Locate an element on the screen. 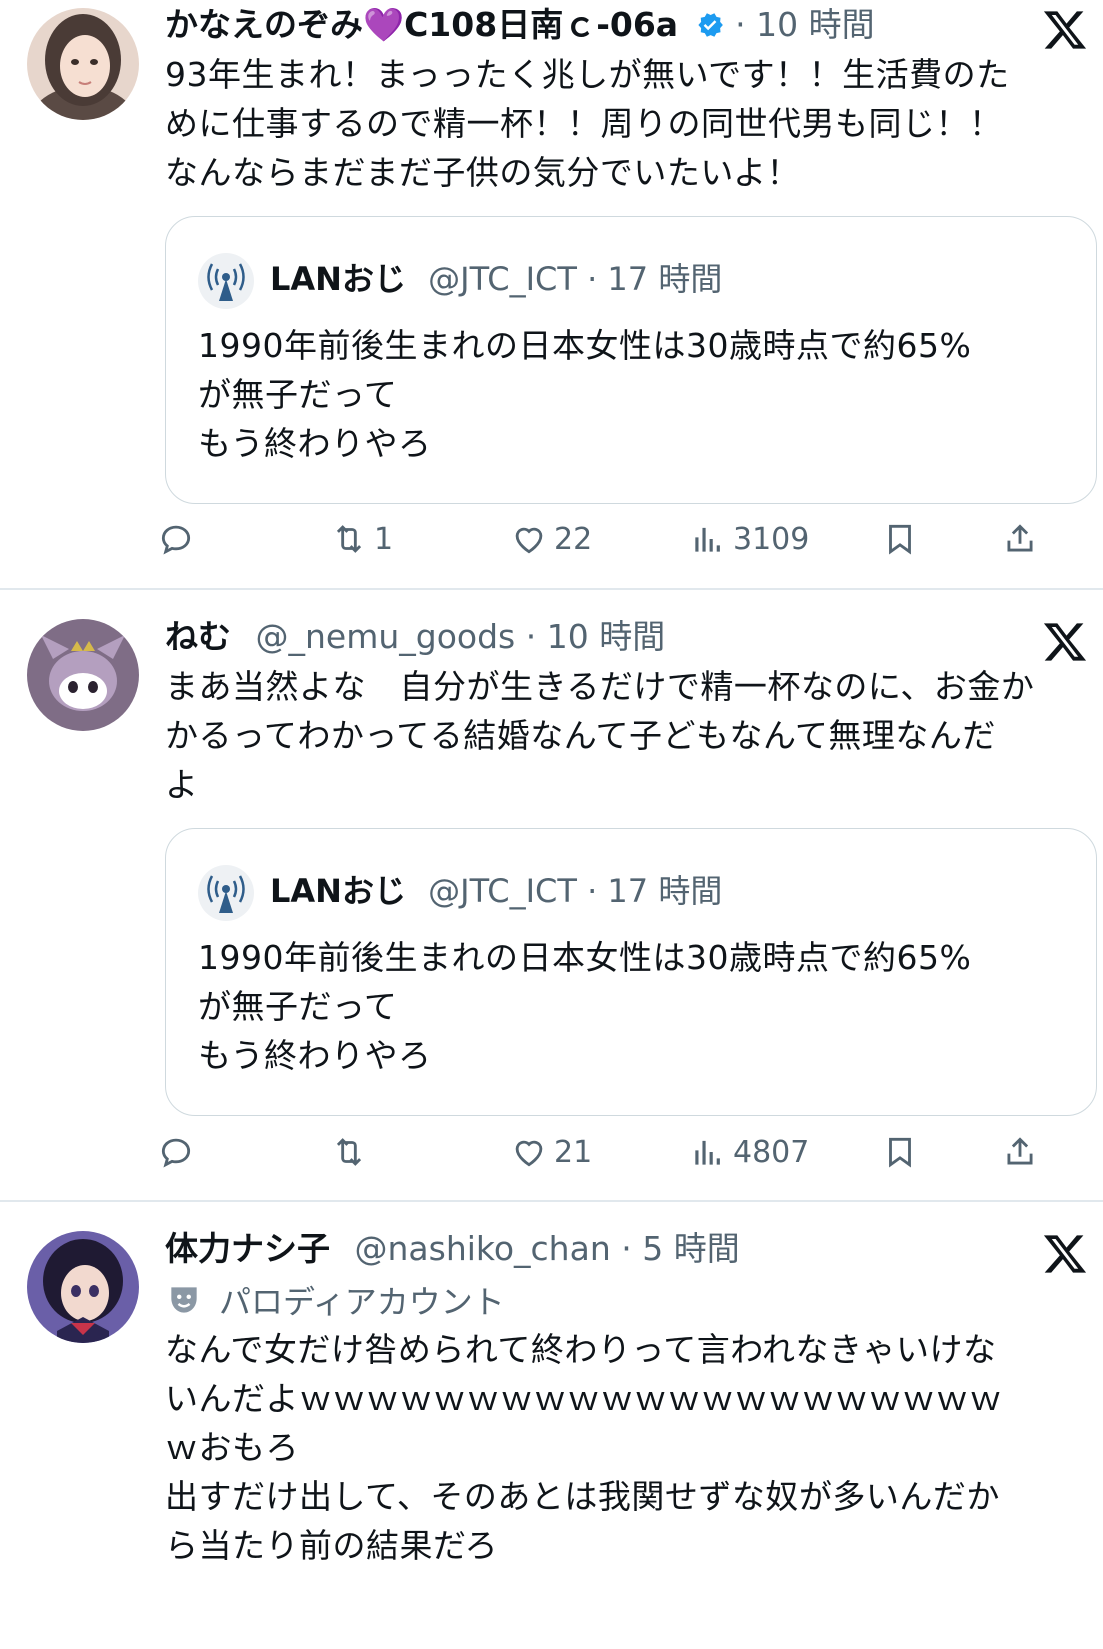 The height and width of the screenshot is (1649, 1103). tweet-header: かなえのぞみ💜C108日南ｃ-06a · 10 時間 is located at coordinates (520, 25).